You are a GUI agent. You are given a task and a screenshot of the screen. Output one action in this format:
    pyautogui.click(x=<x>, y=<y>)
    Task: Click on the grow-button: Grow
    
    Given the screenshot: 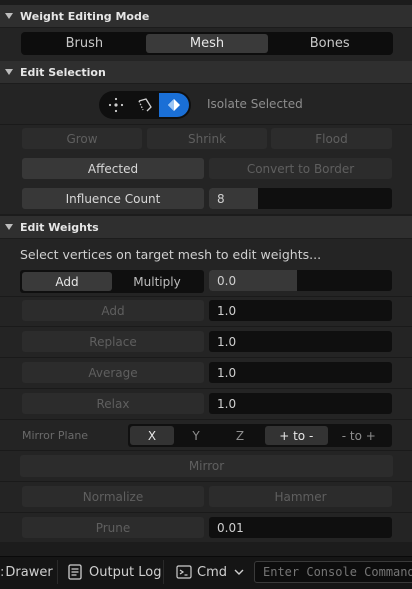 What is the action you would take?
    pyautogui.click(x=82, y=138)
    